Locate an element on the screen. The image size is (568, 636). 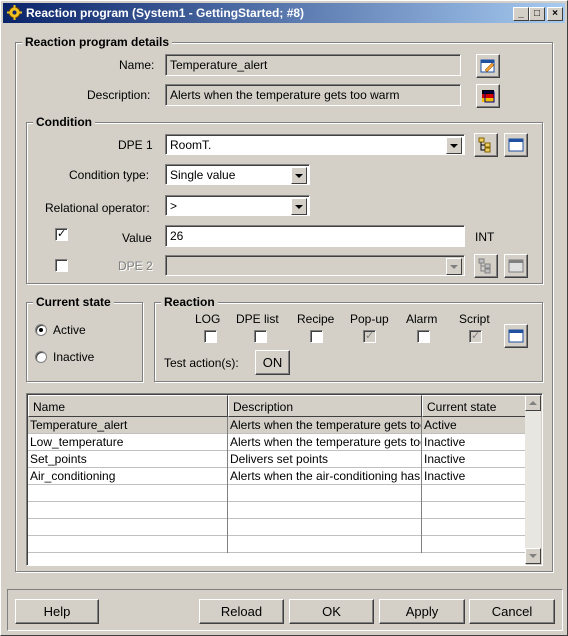
reaction-panel-button is located at coordinates (516, 336).